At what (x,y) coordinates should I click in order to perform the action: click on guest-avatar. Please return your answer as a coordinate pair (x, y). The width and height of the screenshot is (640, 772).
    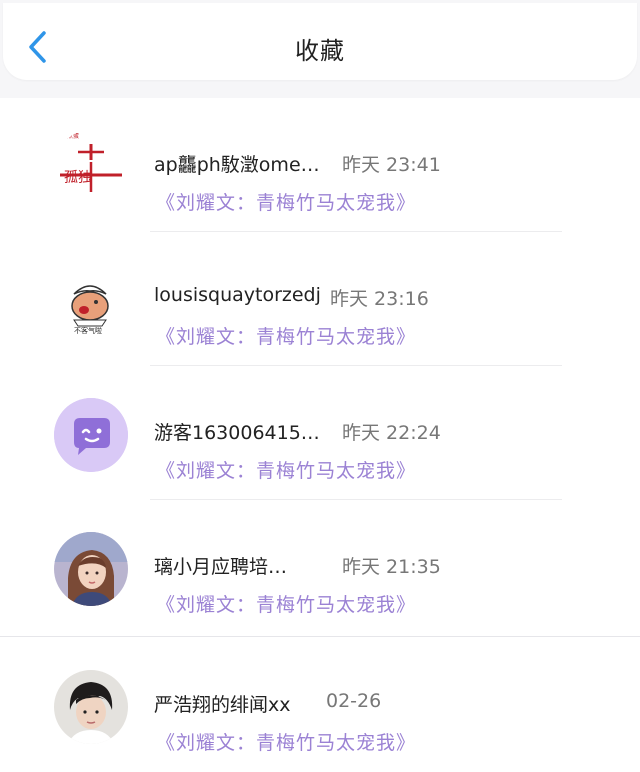
    Looking at the image, I should click on (91, 435).